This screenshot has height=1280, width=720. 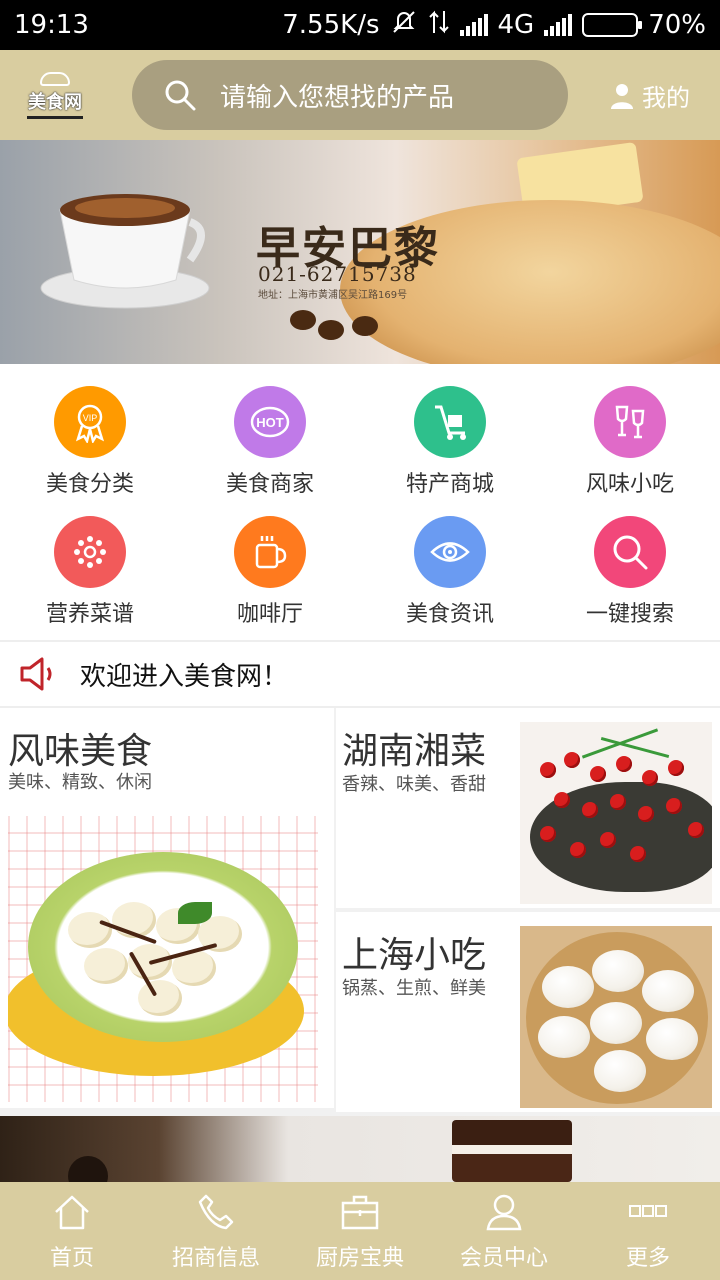 What do you see at coordinates (55, 117) in the screenshot?
I see `logo-underline` at bounding box center [55, 117].